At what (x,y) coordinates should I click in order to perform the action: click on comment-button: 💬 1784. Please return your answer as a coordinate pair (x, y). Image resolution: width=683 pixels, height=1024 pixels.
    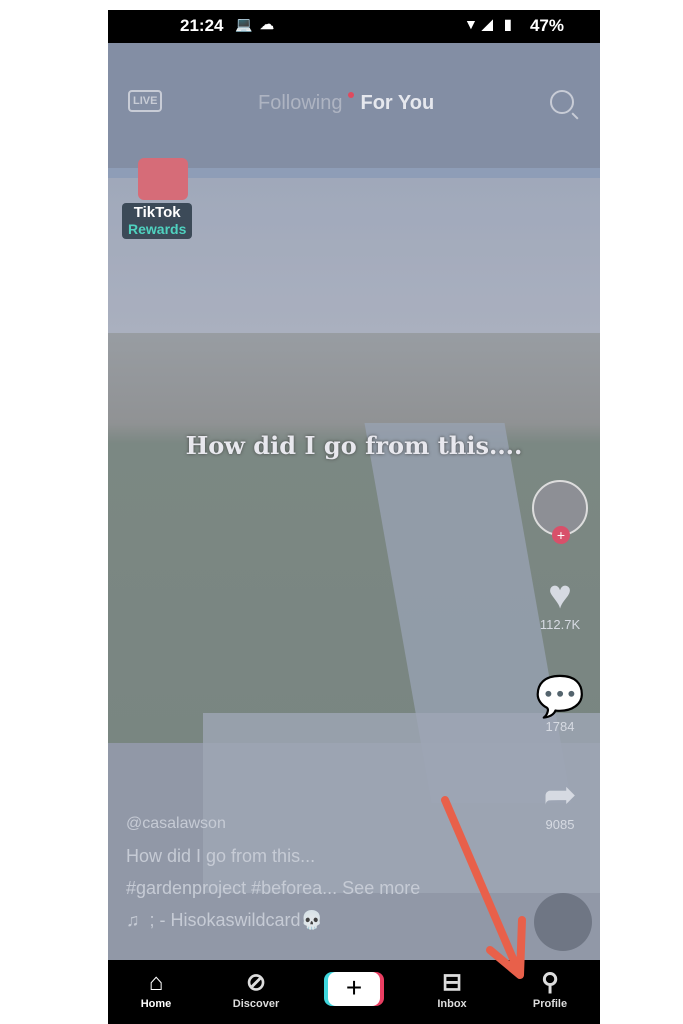
    Looking at the image, I should click on (560, 704).